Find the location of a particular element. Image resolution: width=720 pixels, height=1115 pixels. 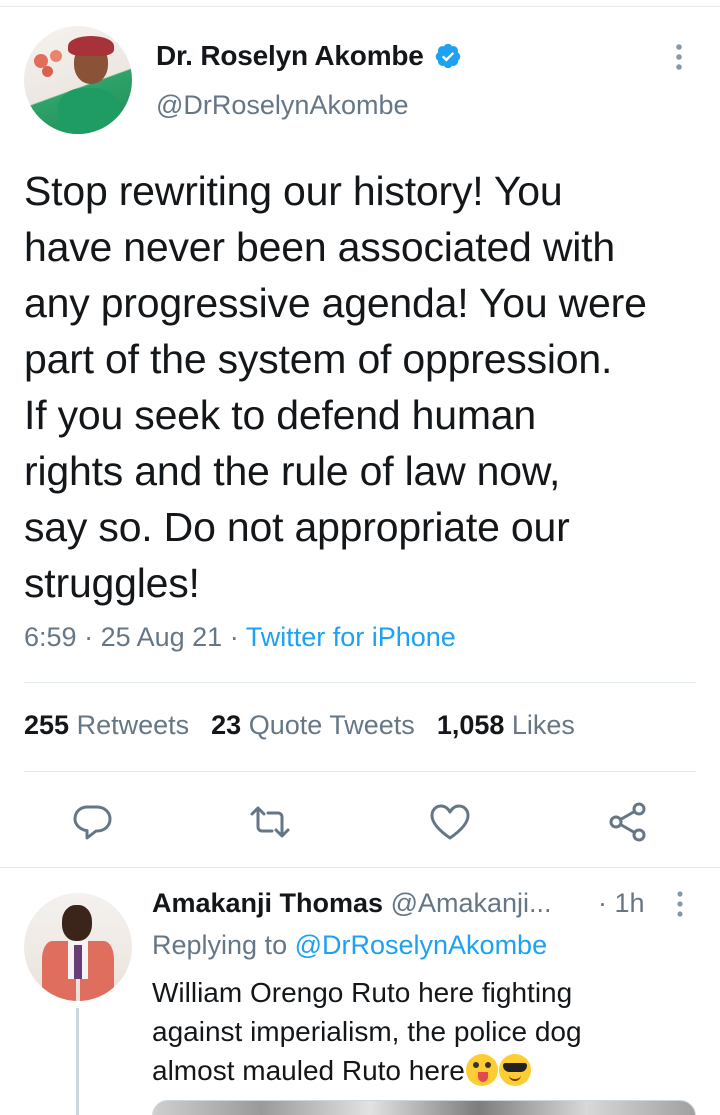

reply-button is located at coordinates (92, 822).